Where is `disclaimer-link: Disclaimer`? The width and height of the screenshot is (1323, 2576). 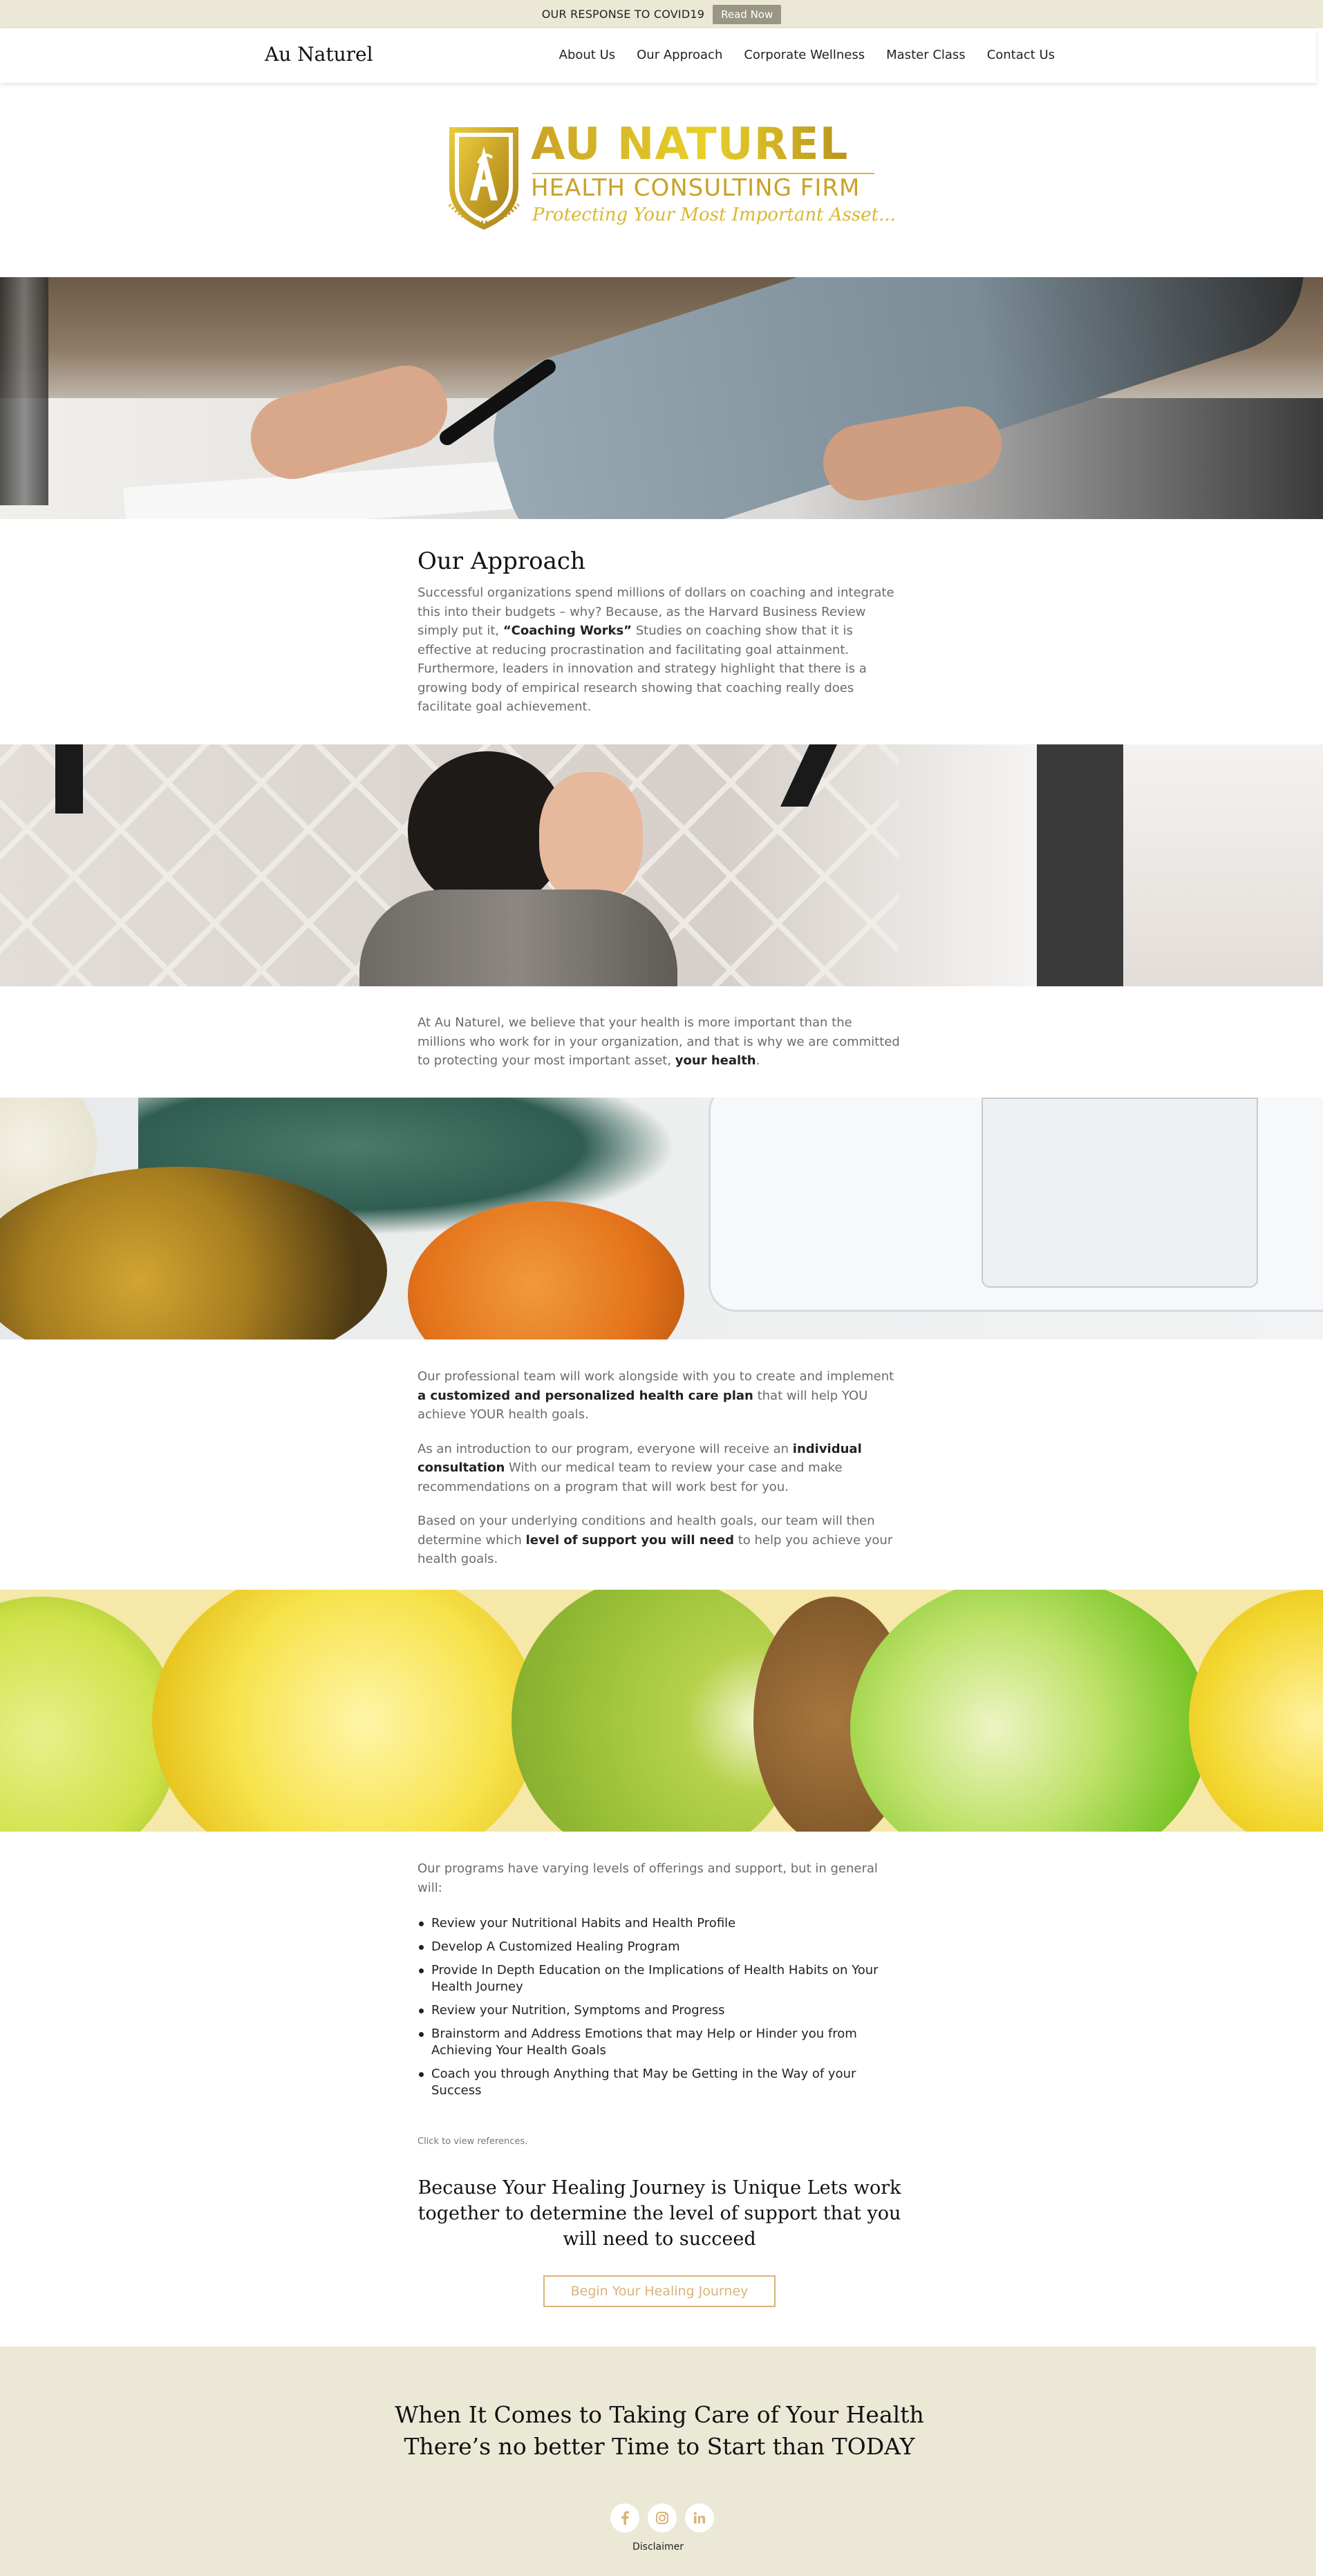
disclaimer-link: Disclaimer is located at coordinates (658, 2547).